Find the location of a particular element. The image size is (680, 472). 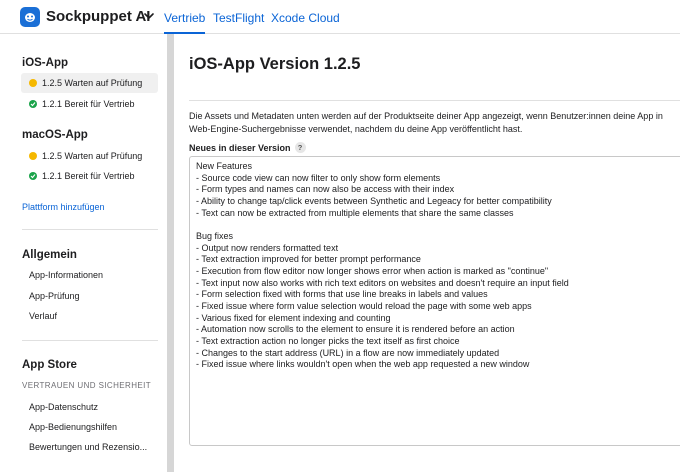

help-icon: ? is located at coordinates (300, 147).